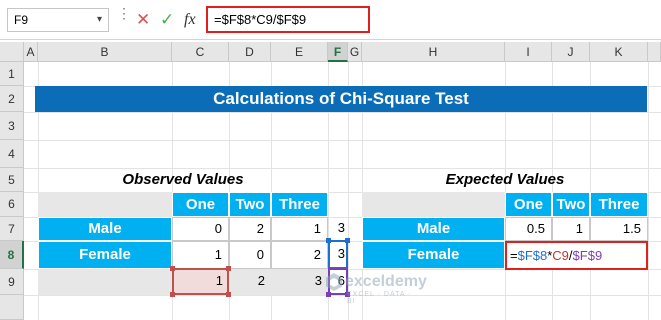 The image size is (661, 320). What do you see at coordinates (200, 229) in the screenshot?
I see `observed-cell-c7: 0` at bounding box center [200, 229].